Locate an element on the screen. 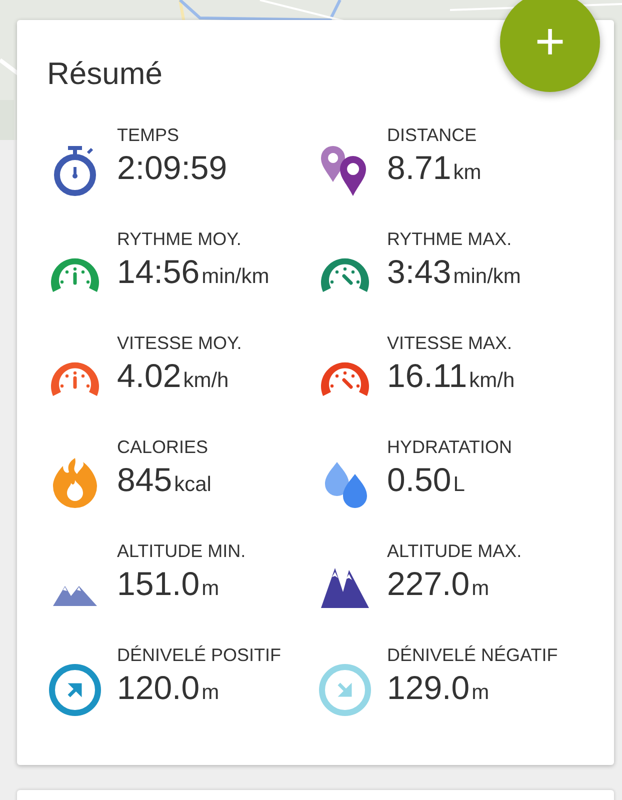  stat-value: 3:43 min/km is located at coordinates (454, 272).